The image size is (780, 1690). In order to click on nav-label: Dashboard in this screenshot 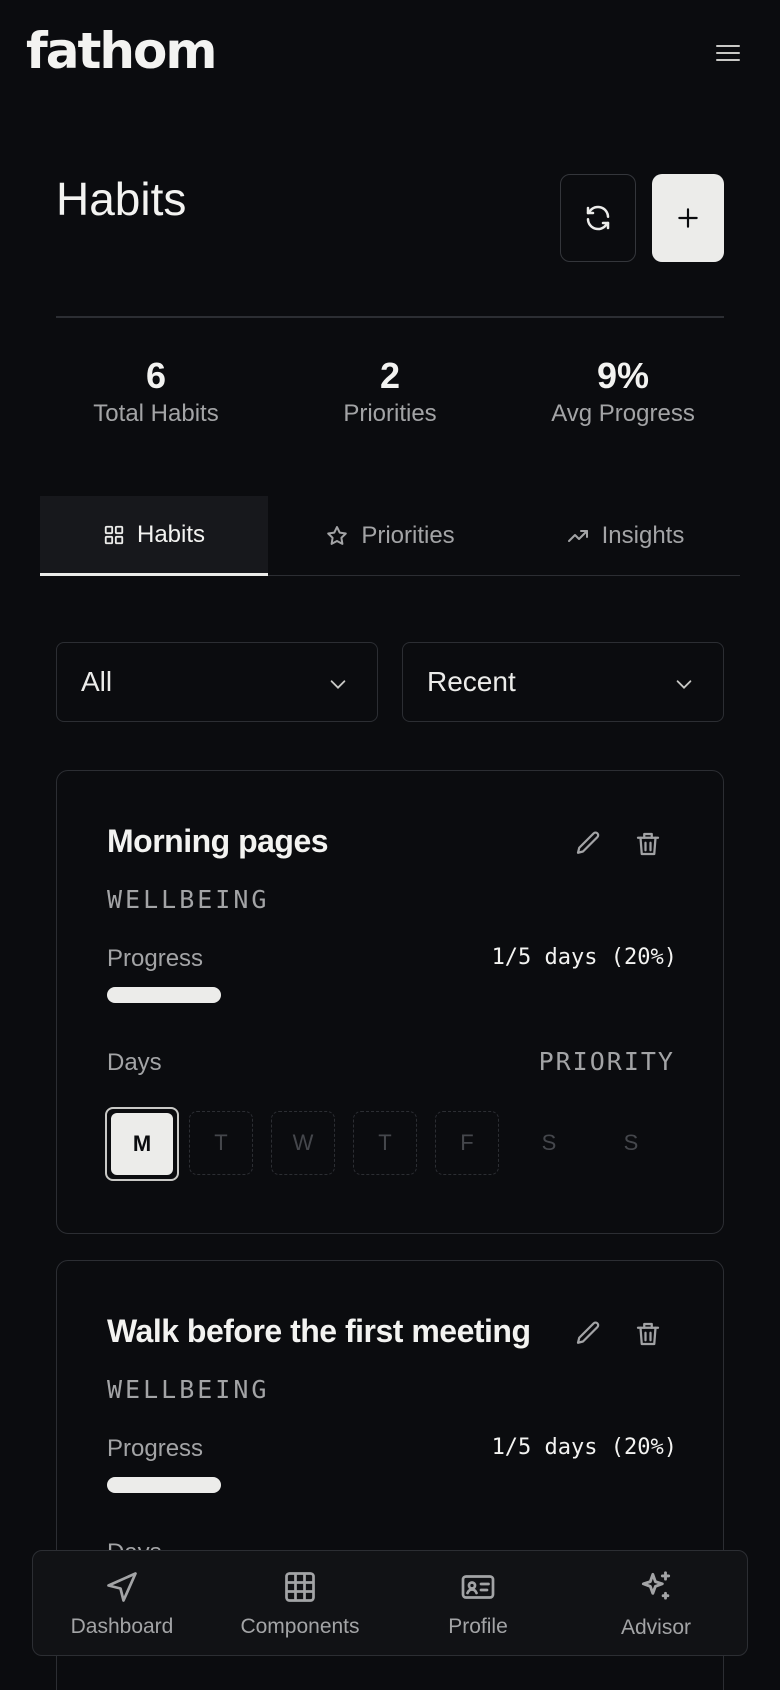, I will do `click(122, 1626)`.